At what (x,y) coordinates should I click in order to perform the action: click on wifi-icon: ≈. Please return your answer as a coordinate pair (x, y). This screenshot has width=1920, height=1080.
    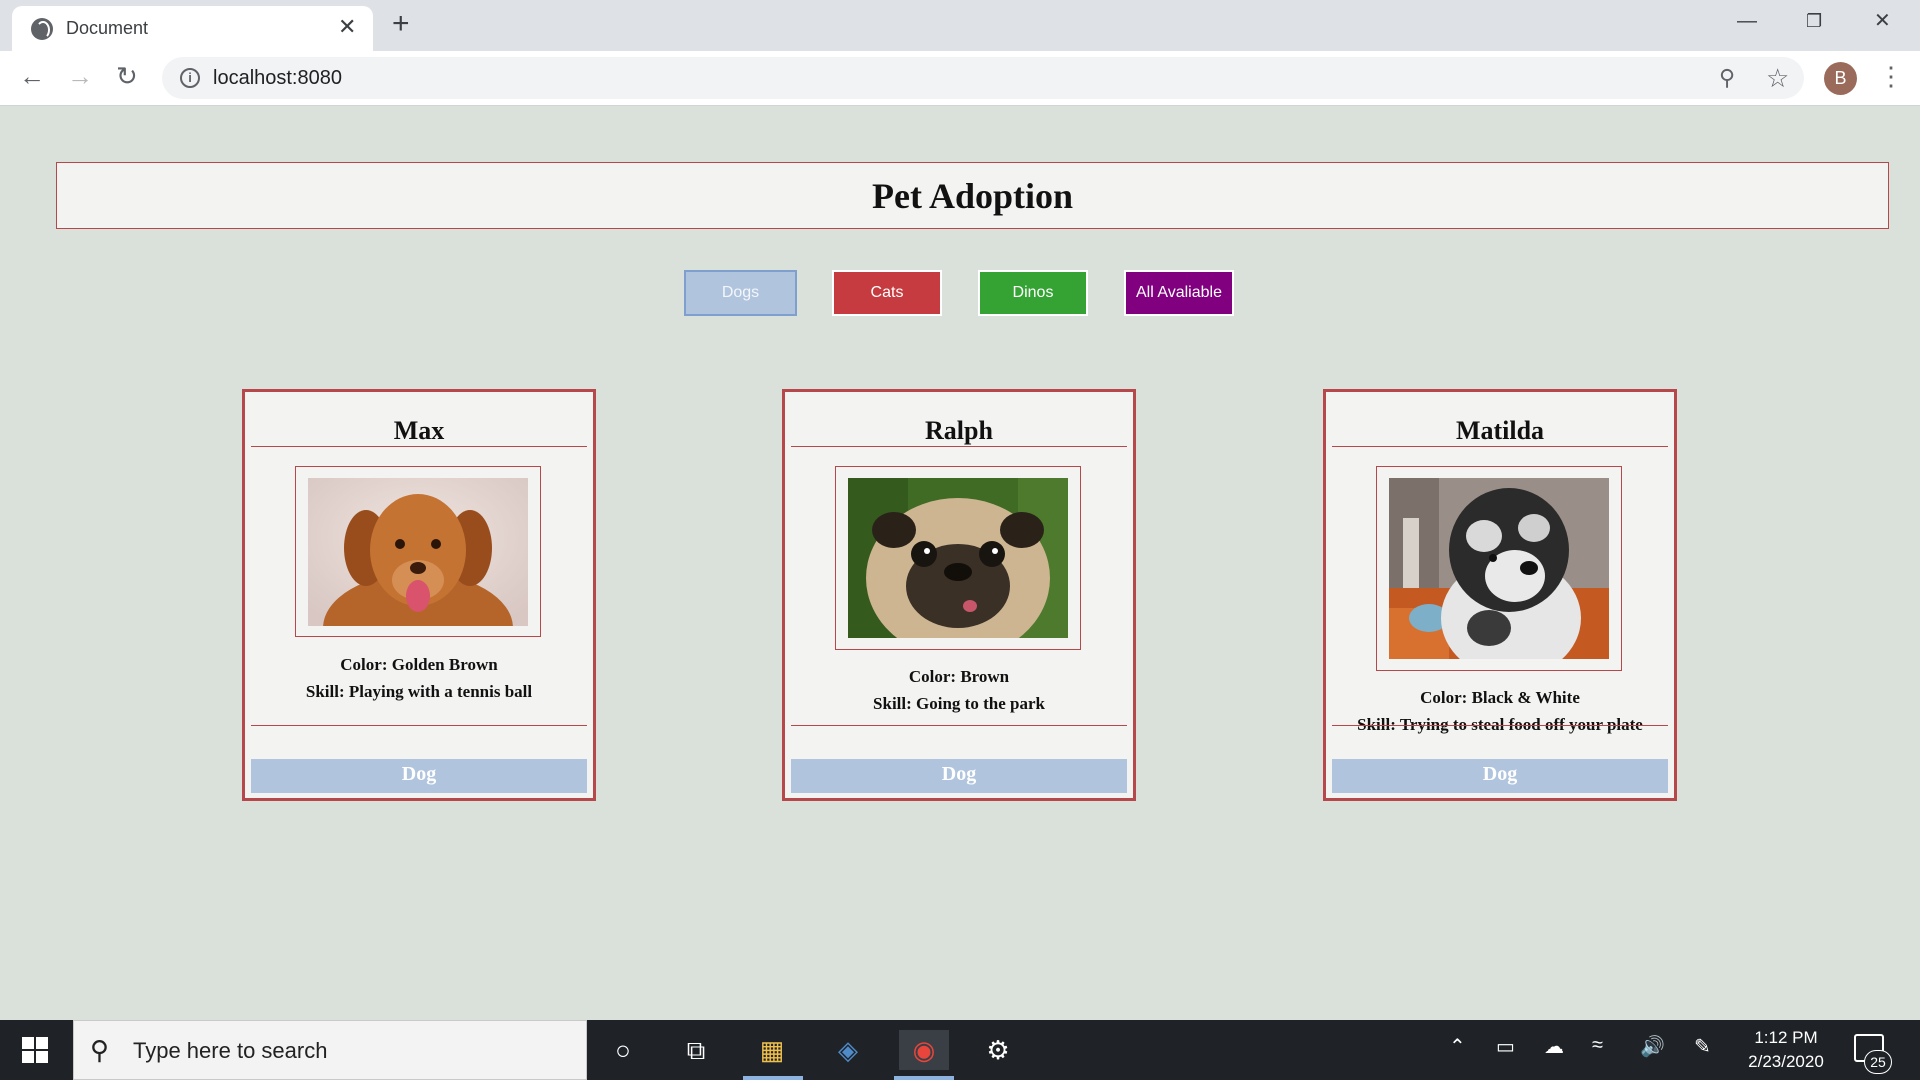
    Looking at the image, I should click on (1597, 1045).